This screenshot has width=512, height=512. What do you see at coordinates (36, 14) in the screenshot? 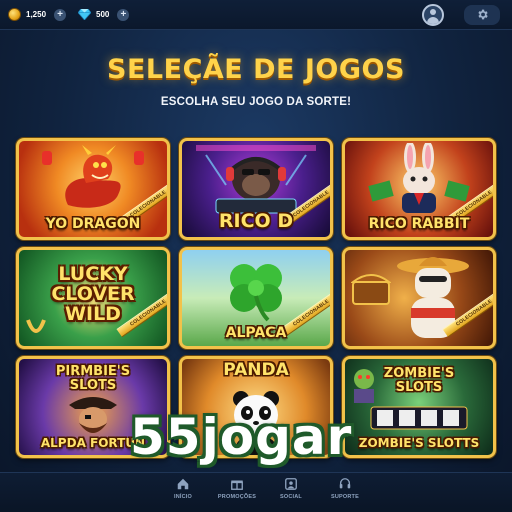
I see `coin-amount: 1,250` at bounding box center [36, 14].